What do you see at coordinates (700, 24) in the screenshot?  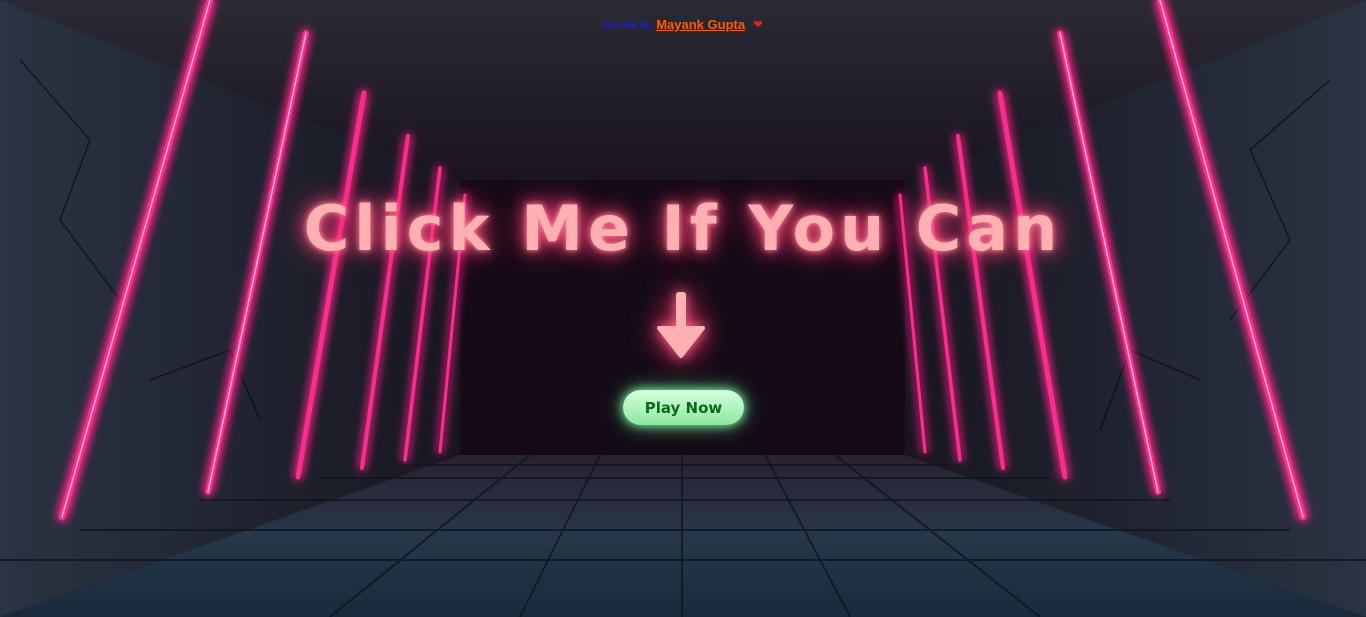 I see `author-link: Mayank Gupta` at bounding box center [700, 24].